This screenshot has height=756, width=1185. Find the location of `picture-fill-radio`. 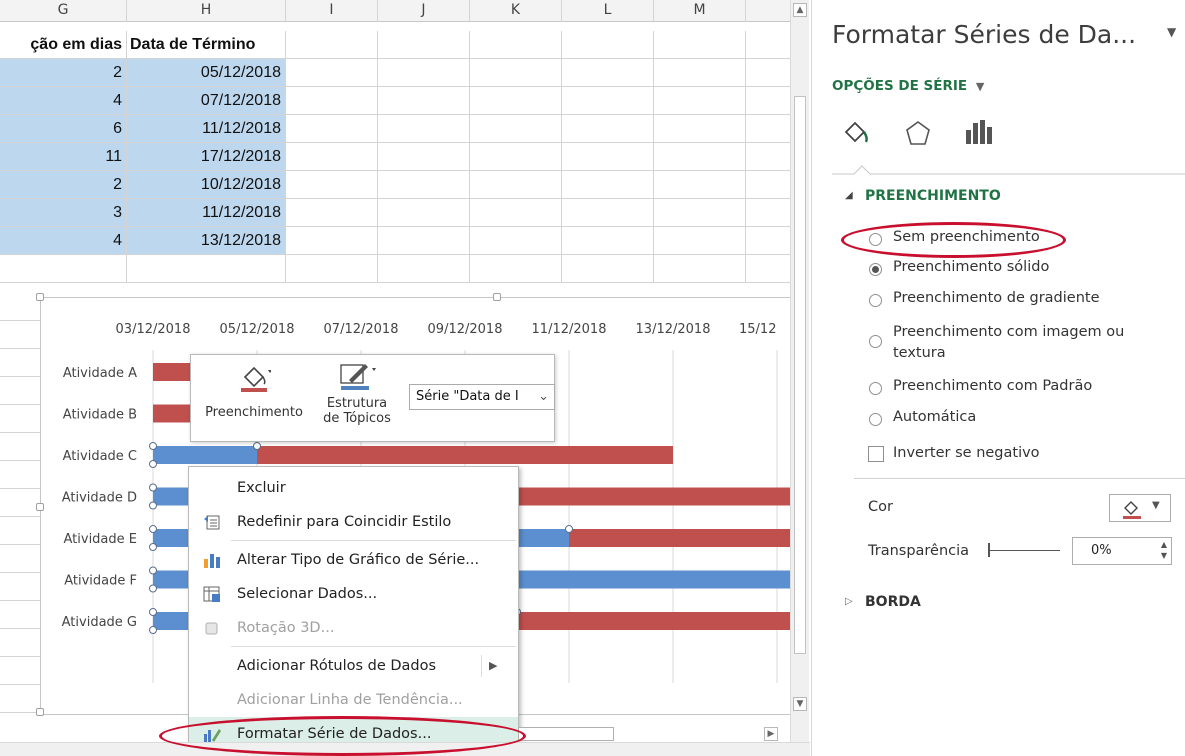

picture-fill-radio is located at coordinates (875, 341).